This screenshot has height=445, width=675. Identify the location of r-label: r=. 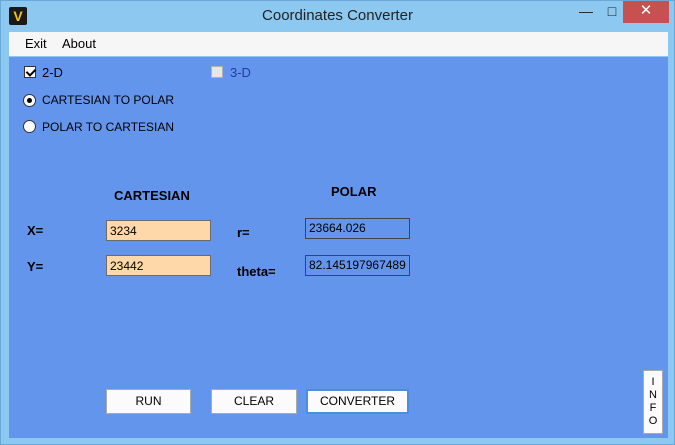
(243, 232).